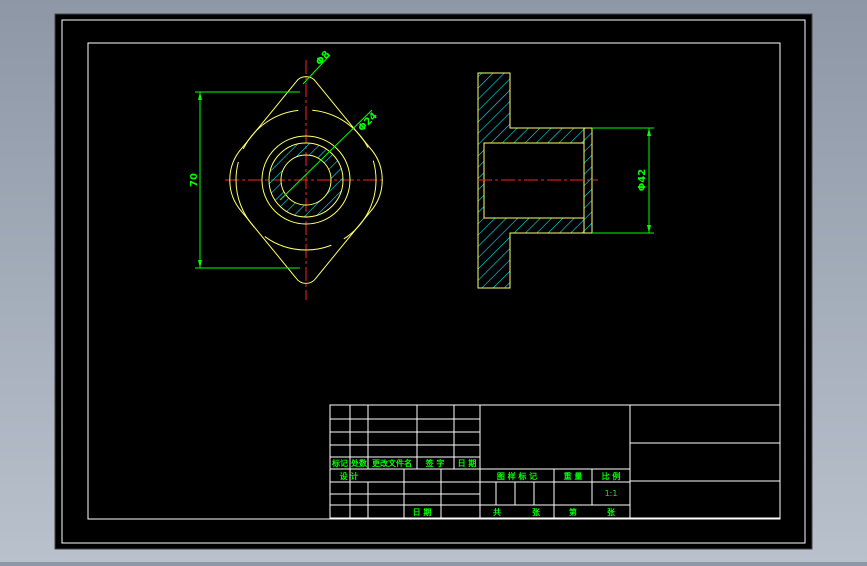 The width and height of the screenshot is (867, 566). I want to click on label-scale: 比 例, so click(611, 476).